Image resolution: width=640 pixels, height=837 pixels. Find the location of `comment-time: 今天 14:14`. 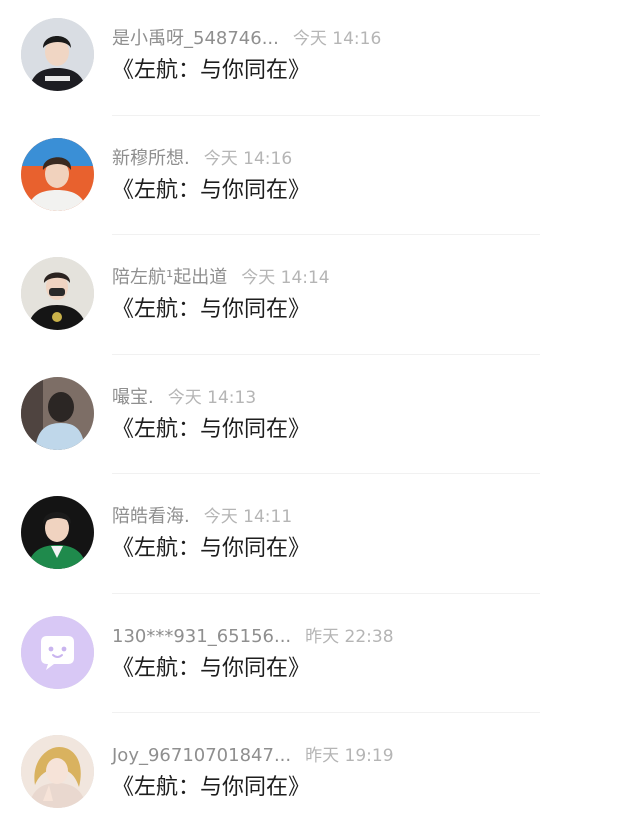

comment-time: 今天 14:14 is located at coordinates (285, 278).